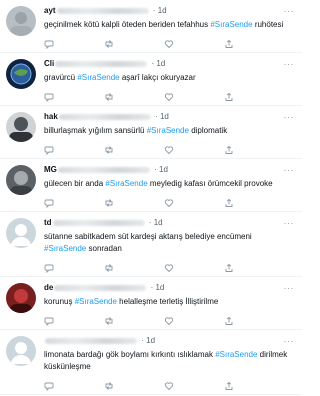  Describe the element at coordinates (50, 169) in the screenshot. I see `display-name: MG` at that location.